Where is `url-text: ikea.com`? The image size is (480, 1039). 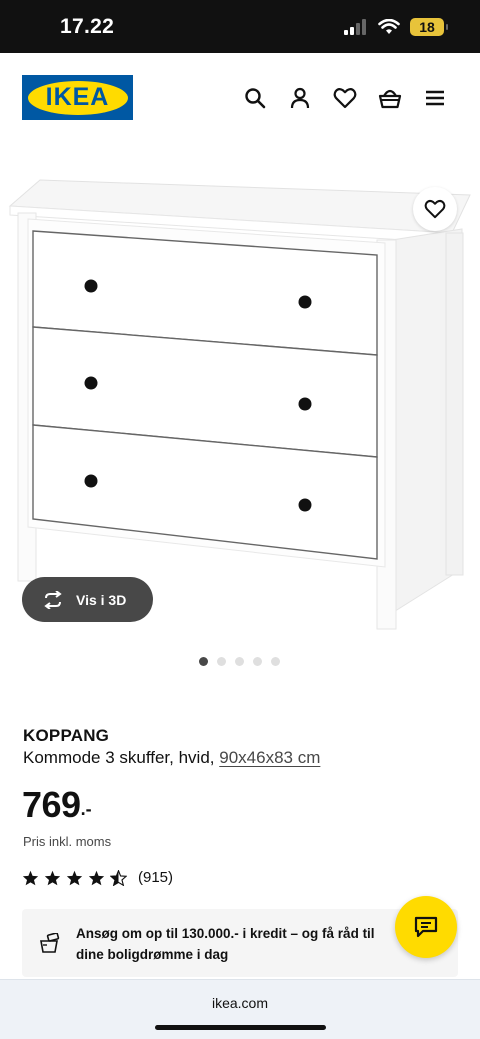
url-text: ikea.com is located at coordinates (240, 1003).